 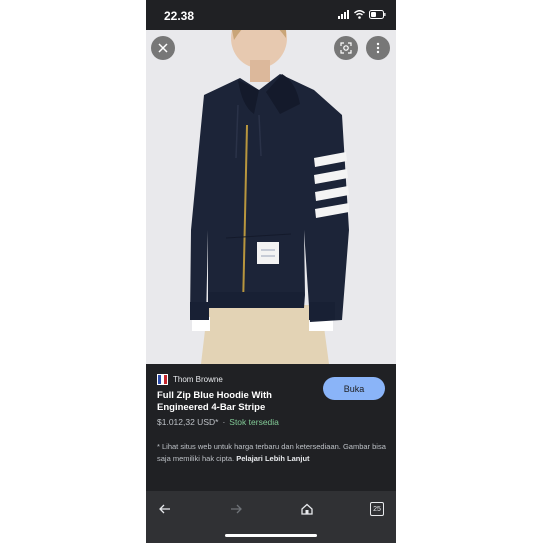 What do you see at coordinates (271, 15) in the screenshot?
I see `status-bar: 22.38` at bounding box center [271, 15].